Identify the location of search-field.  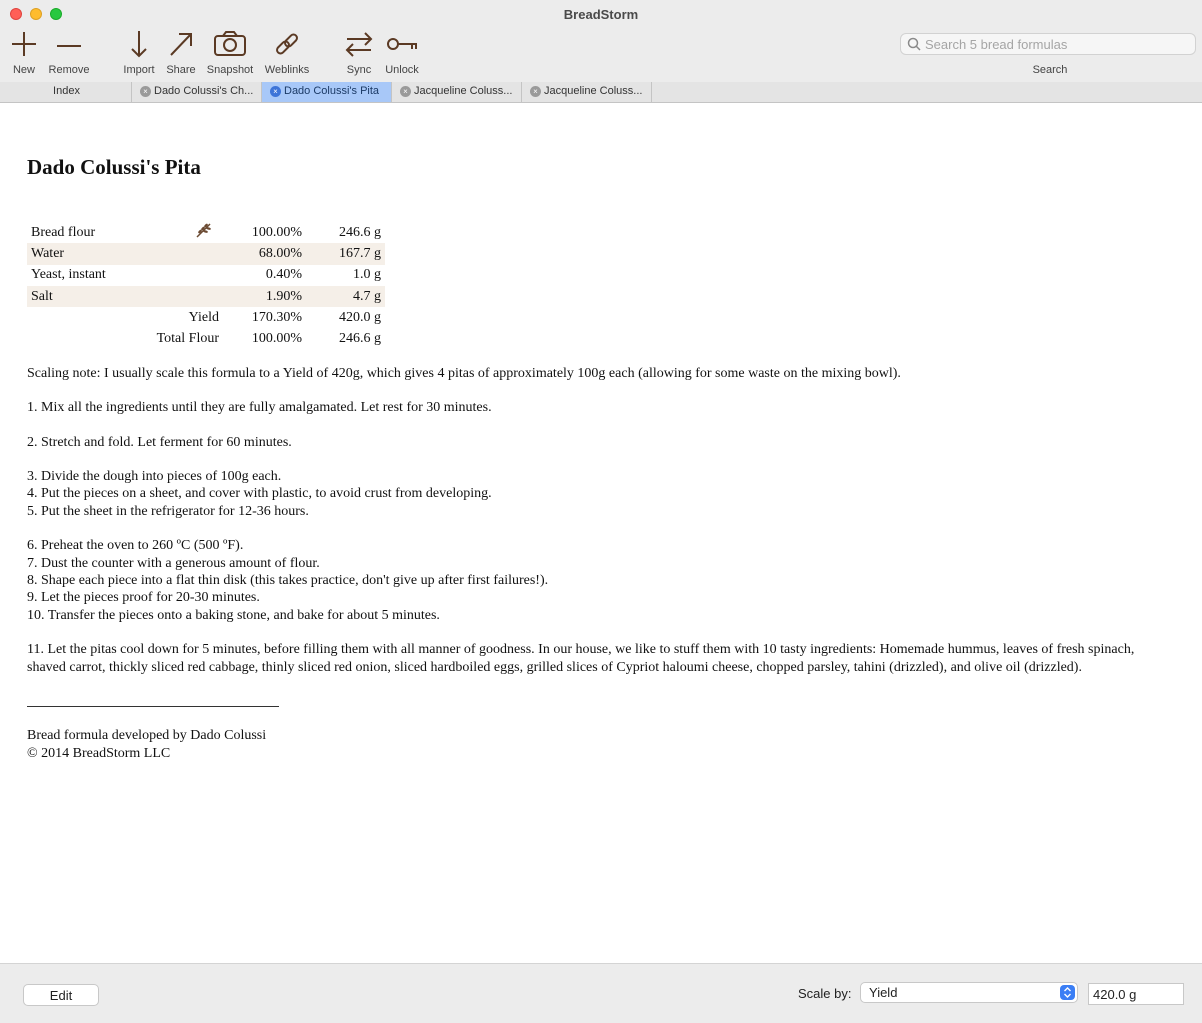
(1048, 44).